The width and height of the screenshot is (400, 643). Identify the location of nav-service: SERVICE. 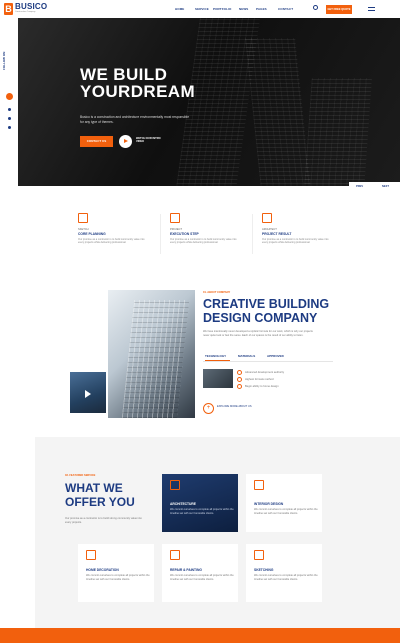
(202, 9).